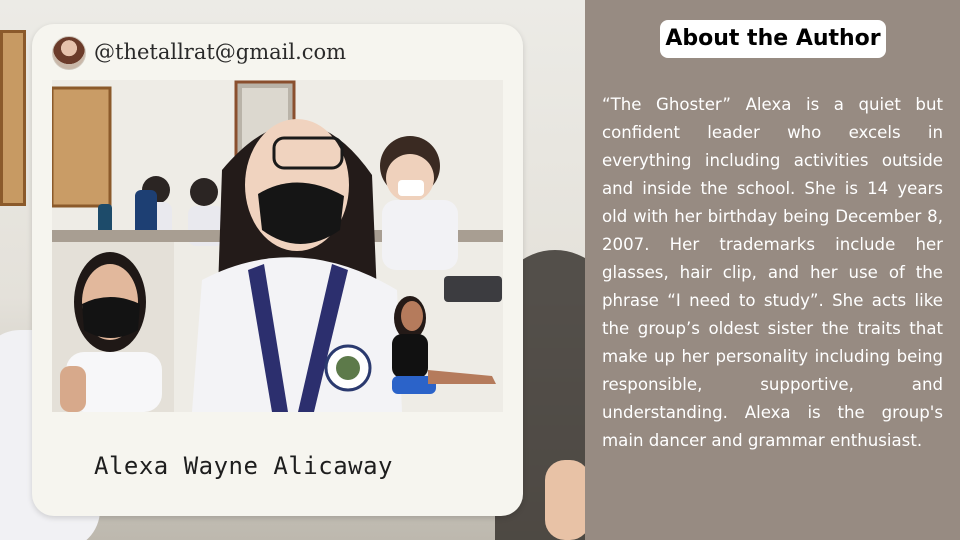 The height and width of the screenshot is (540, 960). What do you see at coordinates (13, 118) in the screenshot?
I see `background-bulletin-board` at bounding box center [13, 118].